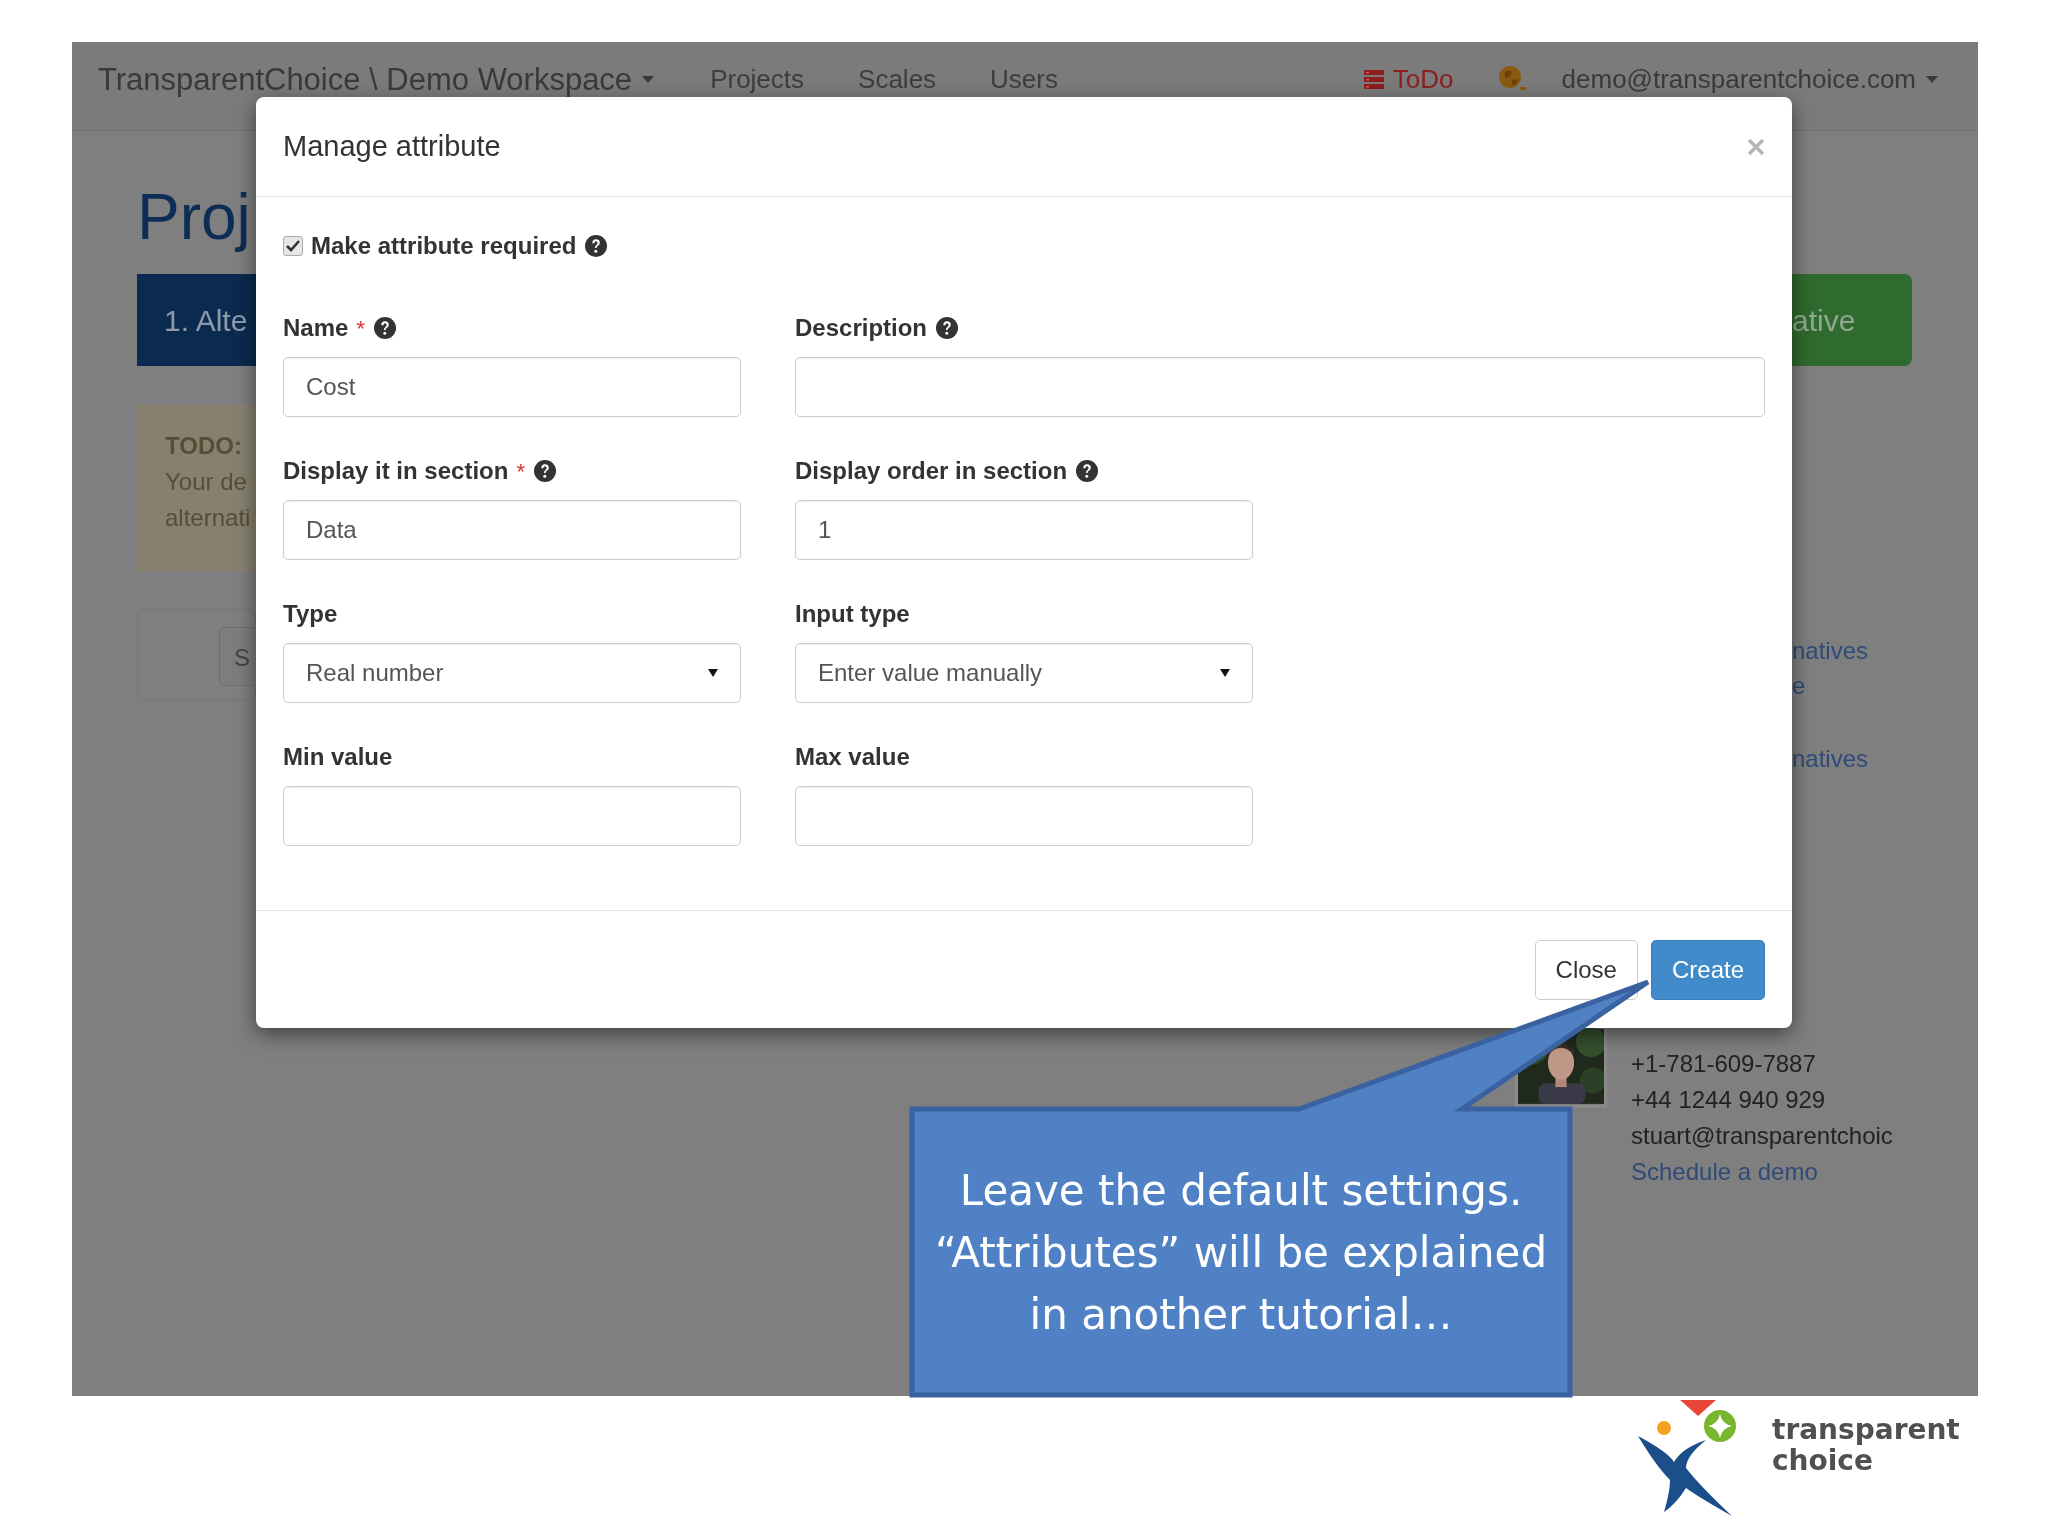  Describe the element at coordinates (206, 482) in the screenshot. I see `todo-text: Your de` at that location.